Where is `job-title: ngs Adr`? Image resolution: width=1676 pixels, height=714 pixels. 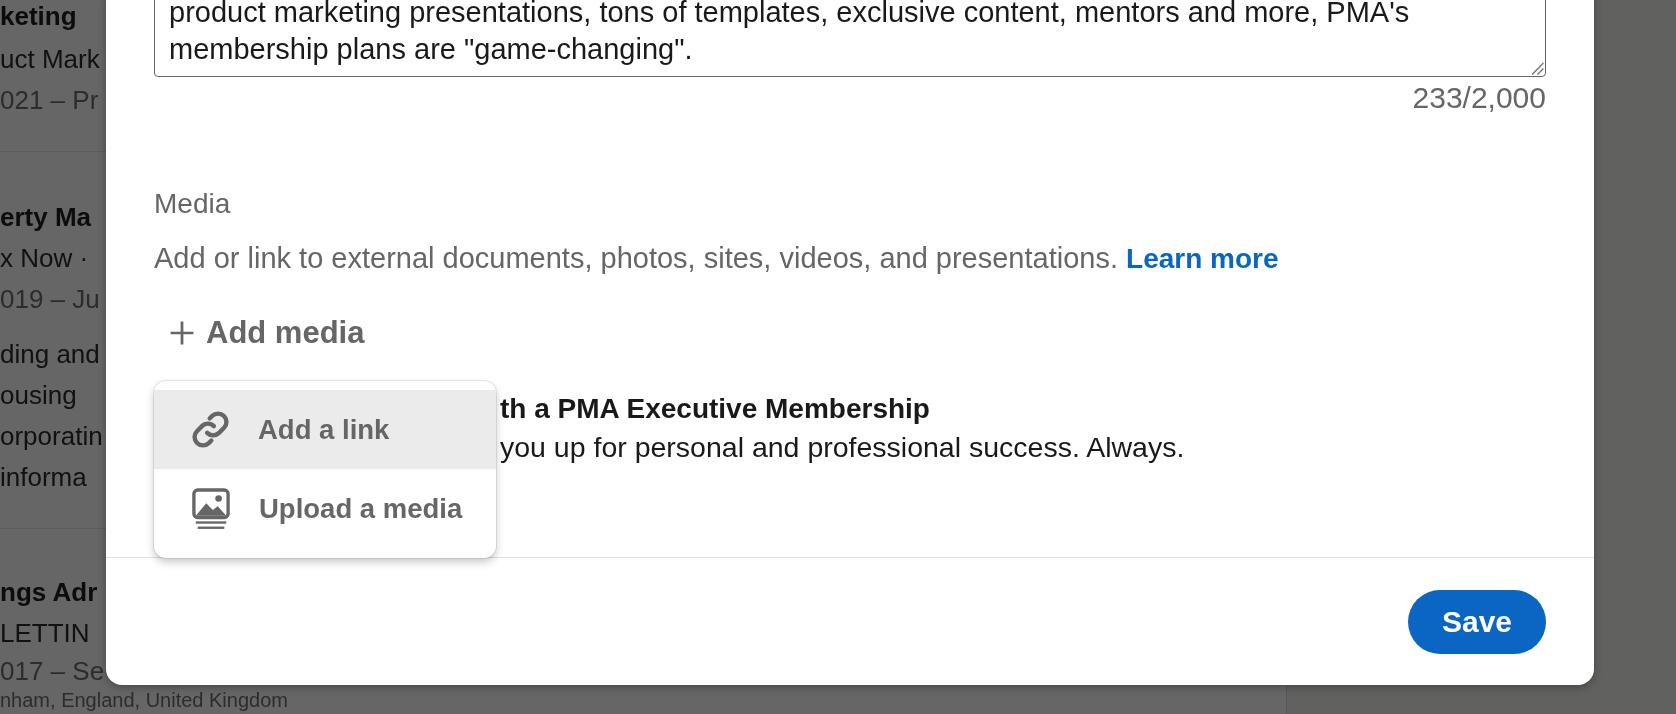 job-title: ngs Adr is located at coordinates (49, 592).